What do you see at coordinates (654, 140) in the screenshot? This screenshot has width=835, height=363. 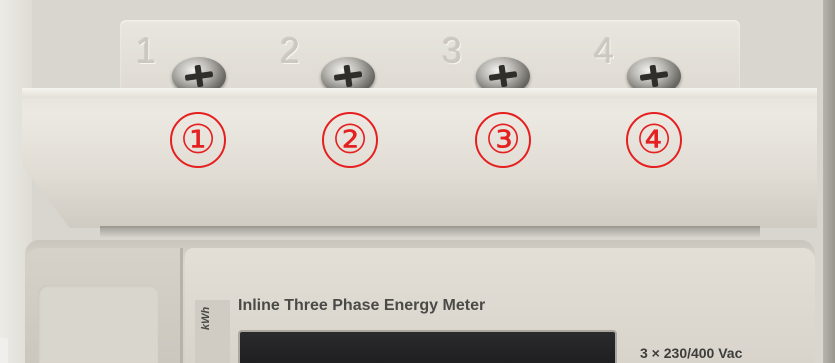 I see `marker-4: ④` at bounding box center [654, 140].